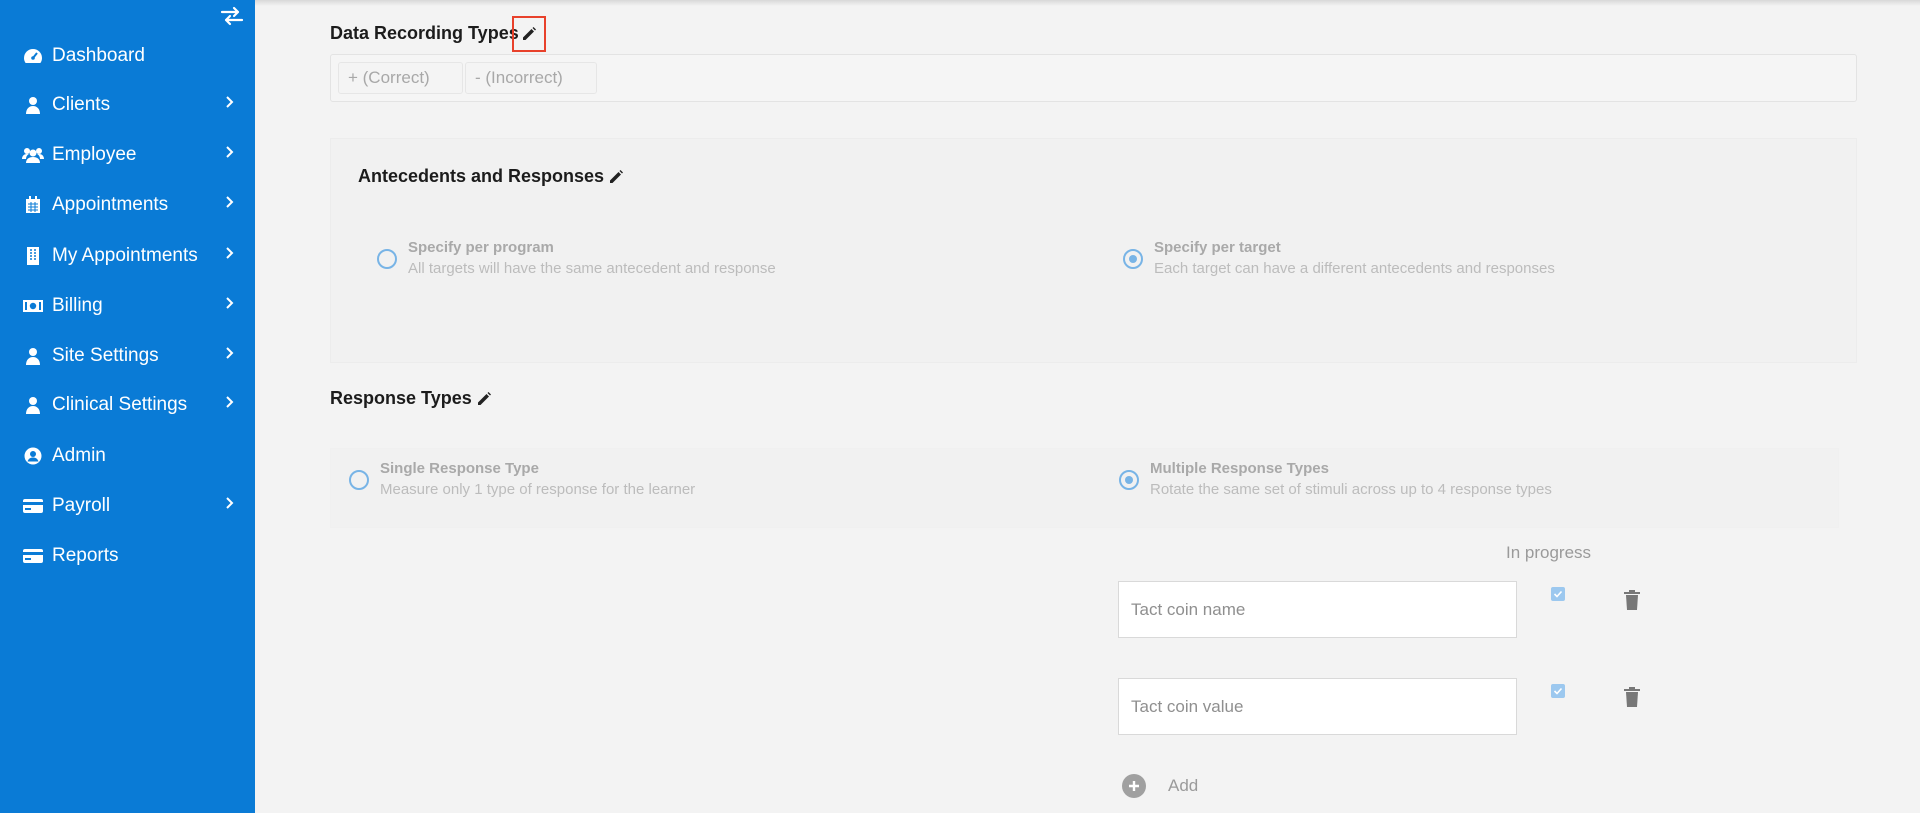 The image size is (1920, 813). Describe the element at coordinates (481, 176) in the screenshot. I see `antecedents-title: Antecedents and Responses` at that location.